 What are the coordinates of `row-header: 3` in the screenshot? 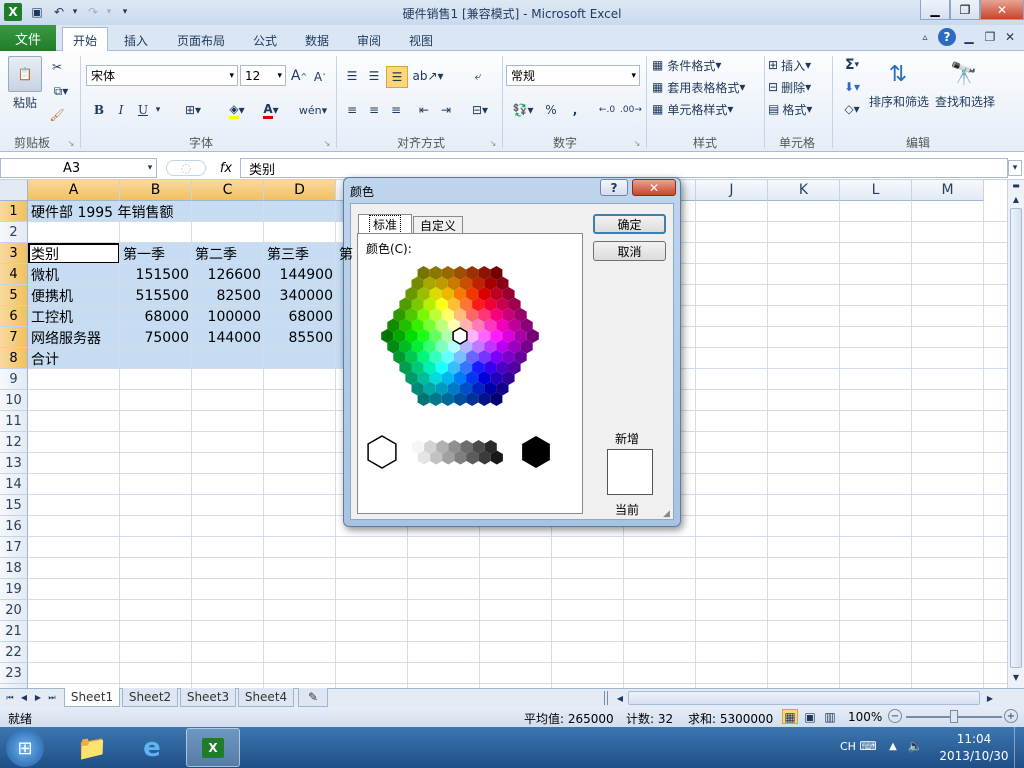 It's located at (14, 253).